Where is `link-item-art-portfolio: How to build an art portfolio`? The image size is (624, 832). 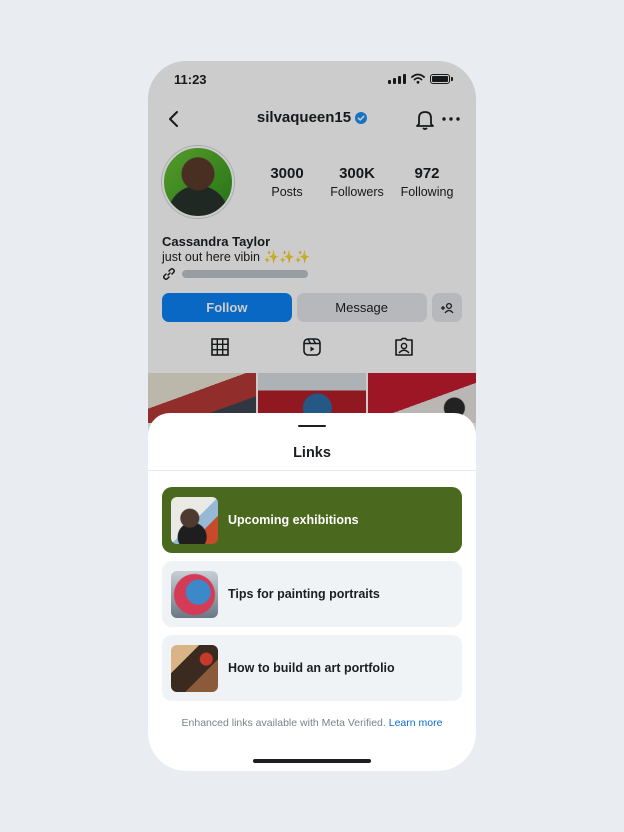 link-item-art-portfolio: How to build an art portfolio is located at coordinates (312, 668).